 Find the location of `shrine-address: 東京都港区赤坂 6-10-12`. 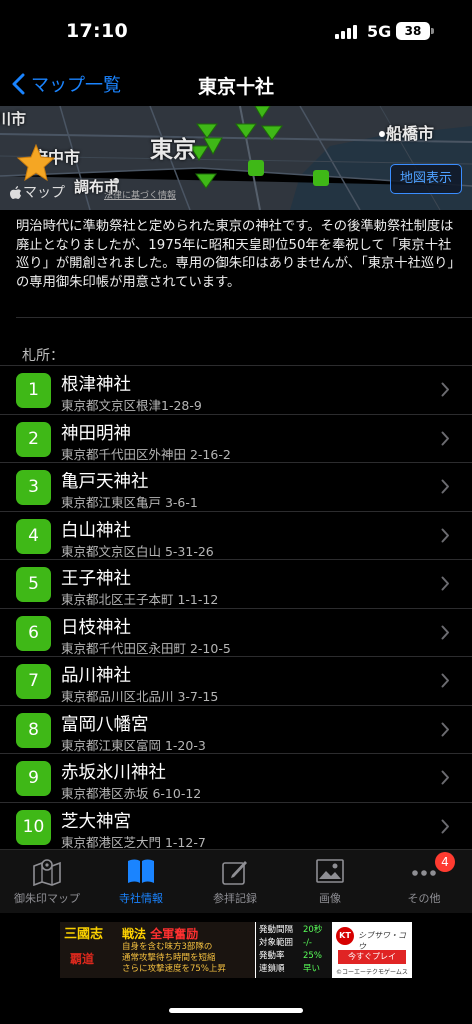

shrine-address: 東京都港区赤坂 6-10-12 is located at coordinates (131, 793).